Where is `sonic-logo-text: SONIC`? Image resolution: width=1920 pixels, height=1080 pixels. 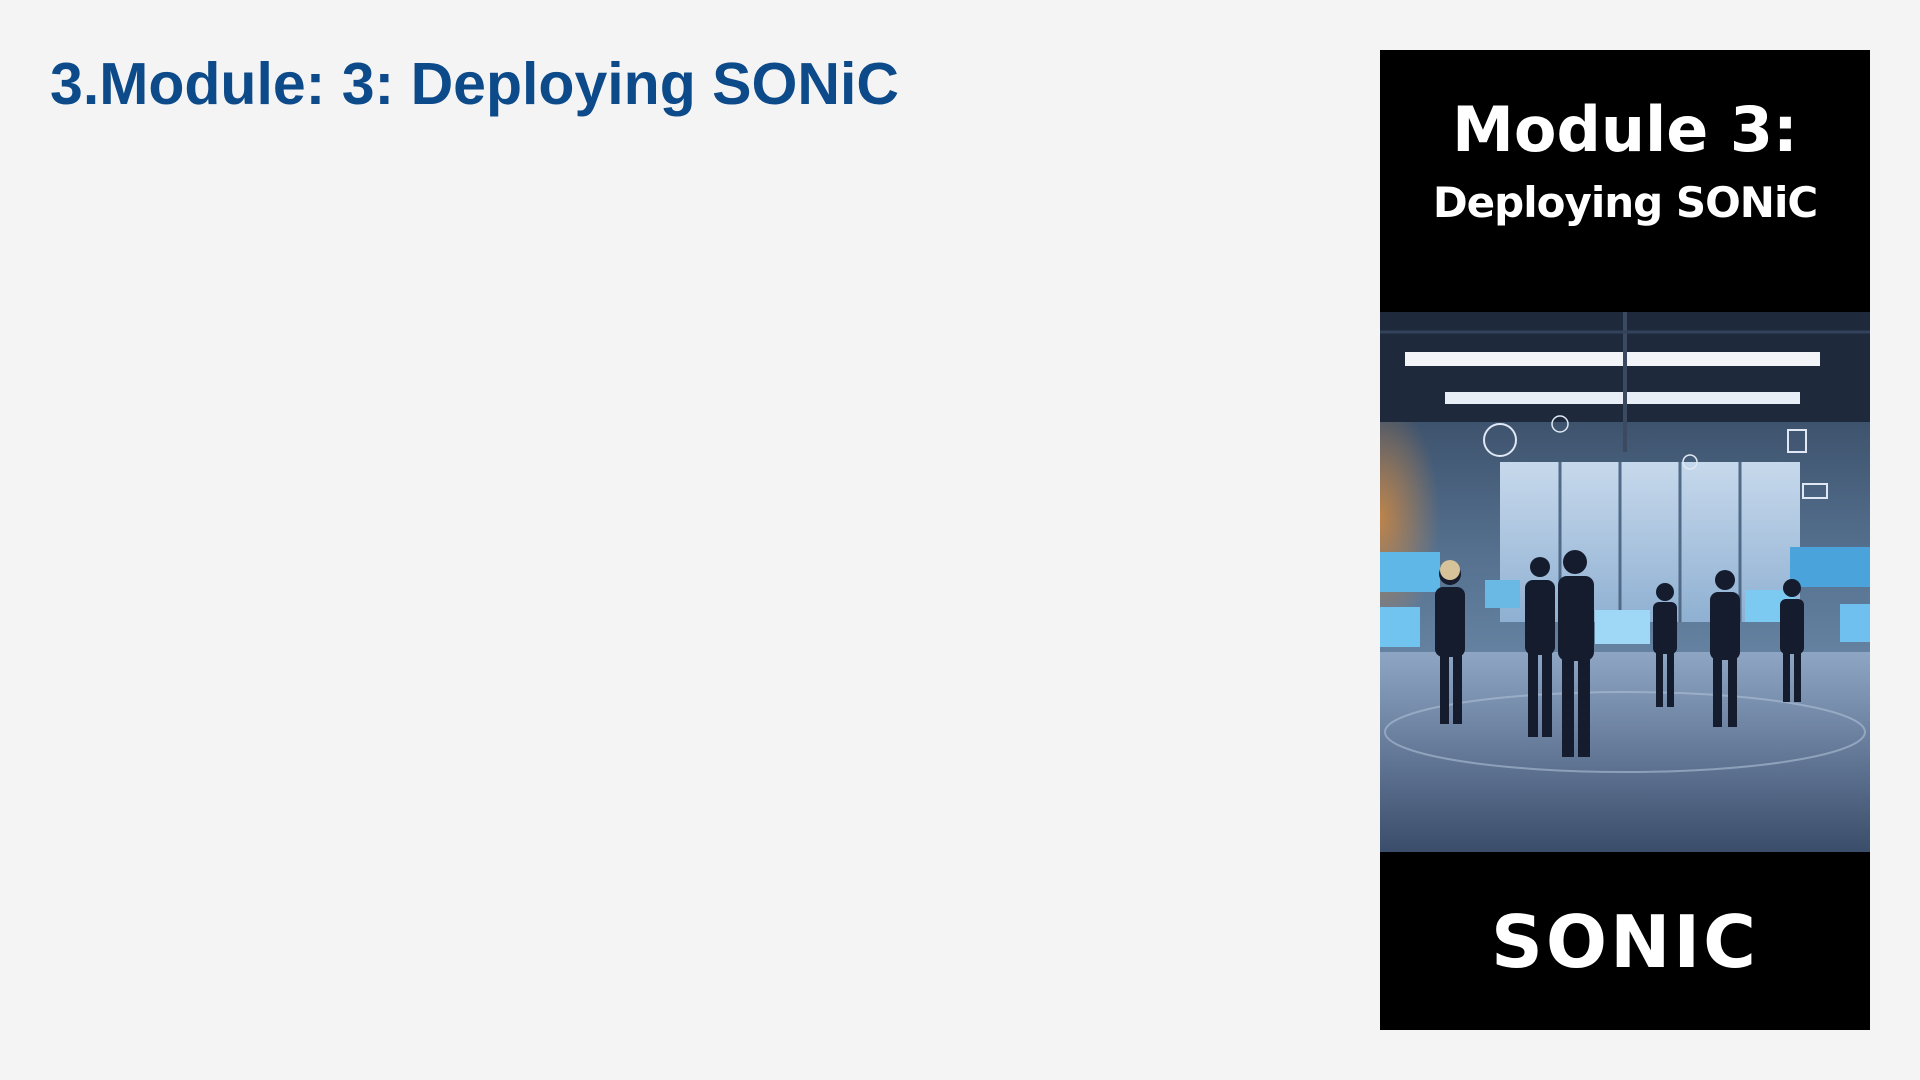 sonic-logo-text: SONIC is located at coordinates (1625, 942).